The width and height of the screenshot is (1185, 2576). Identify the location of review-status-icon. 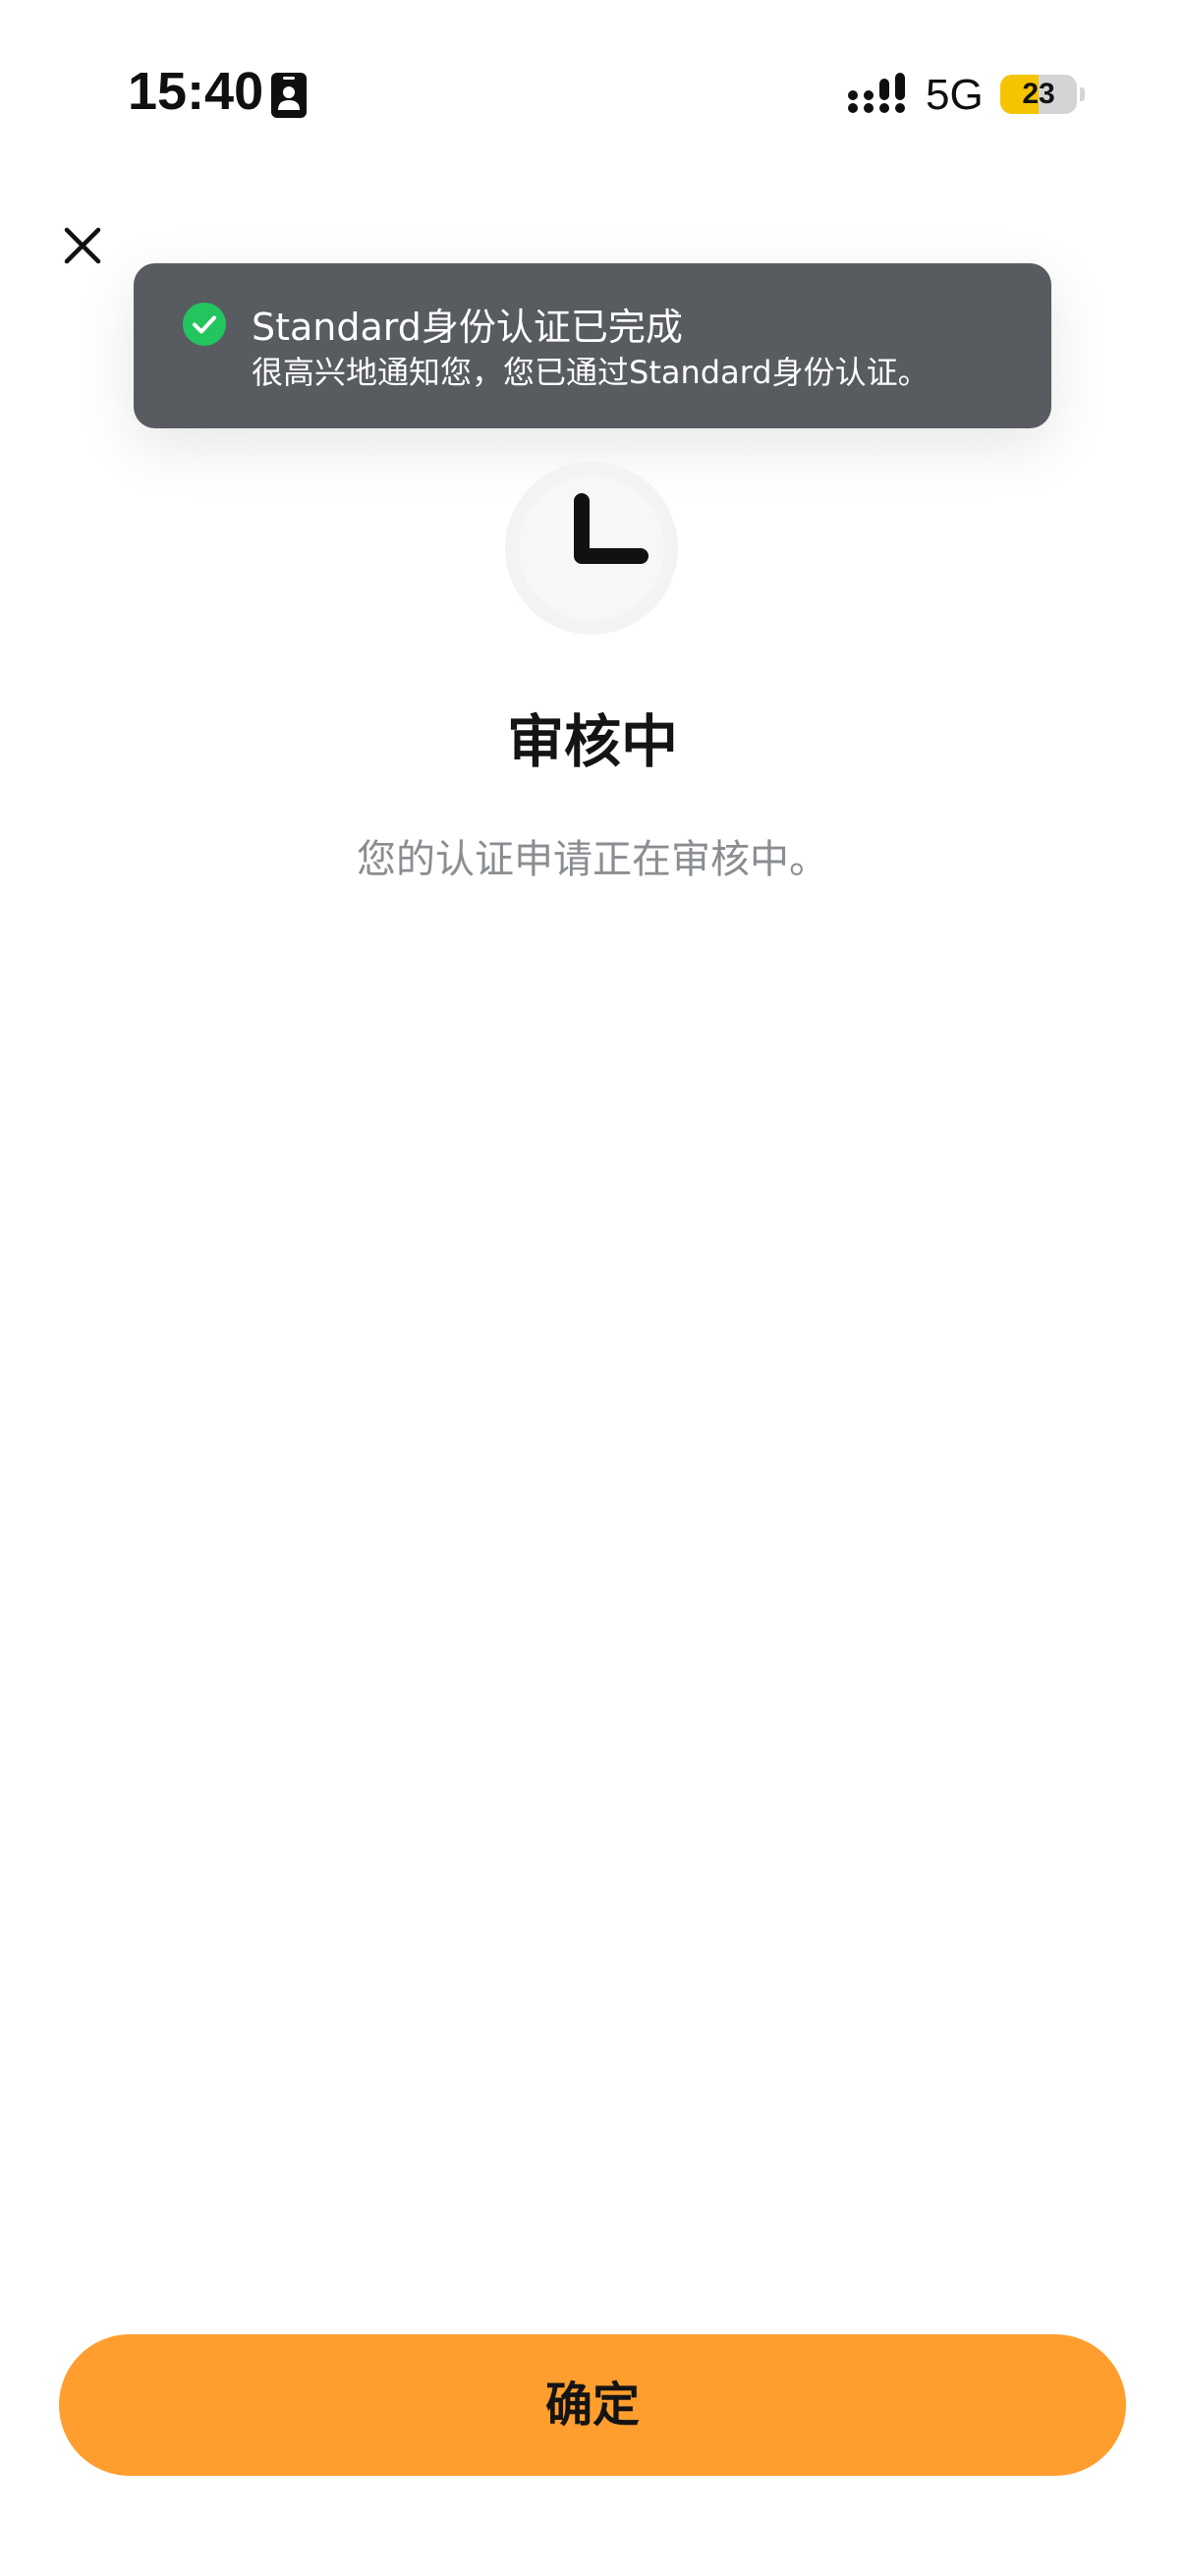
(592, 548).